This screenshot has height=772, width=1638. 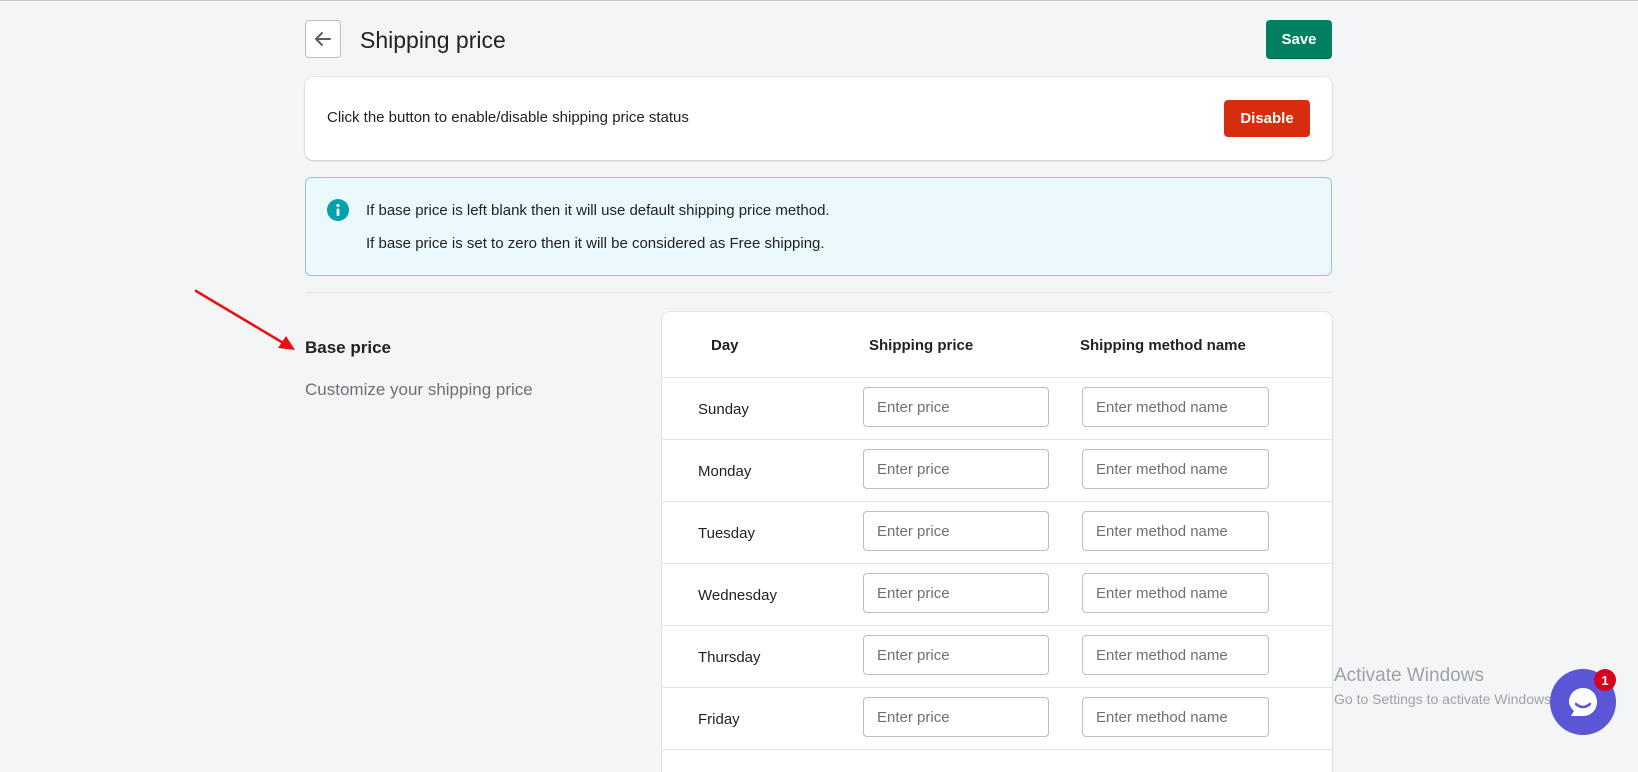 I want to click on table-row-tuesday: Tuesday, so click(x=997, y=533).